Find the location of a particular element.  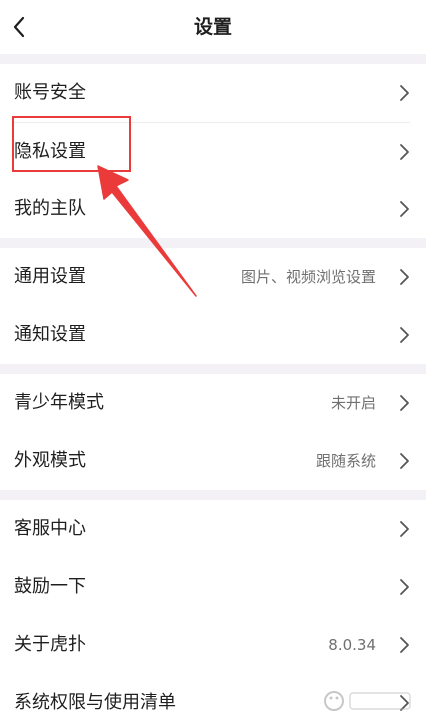

row-label: 通用设置 is located at coordinates (50, 276).